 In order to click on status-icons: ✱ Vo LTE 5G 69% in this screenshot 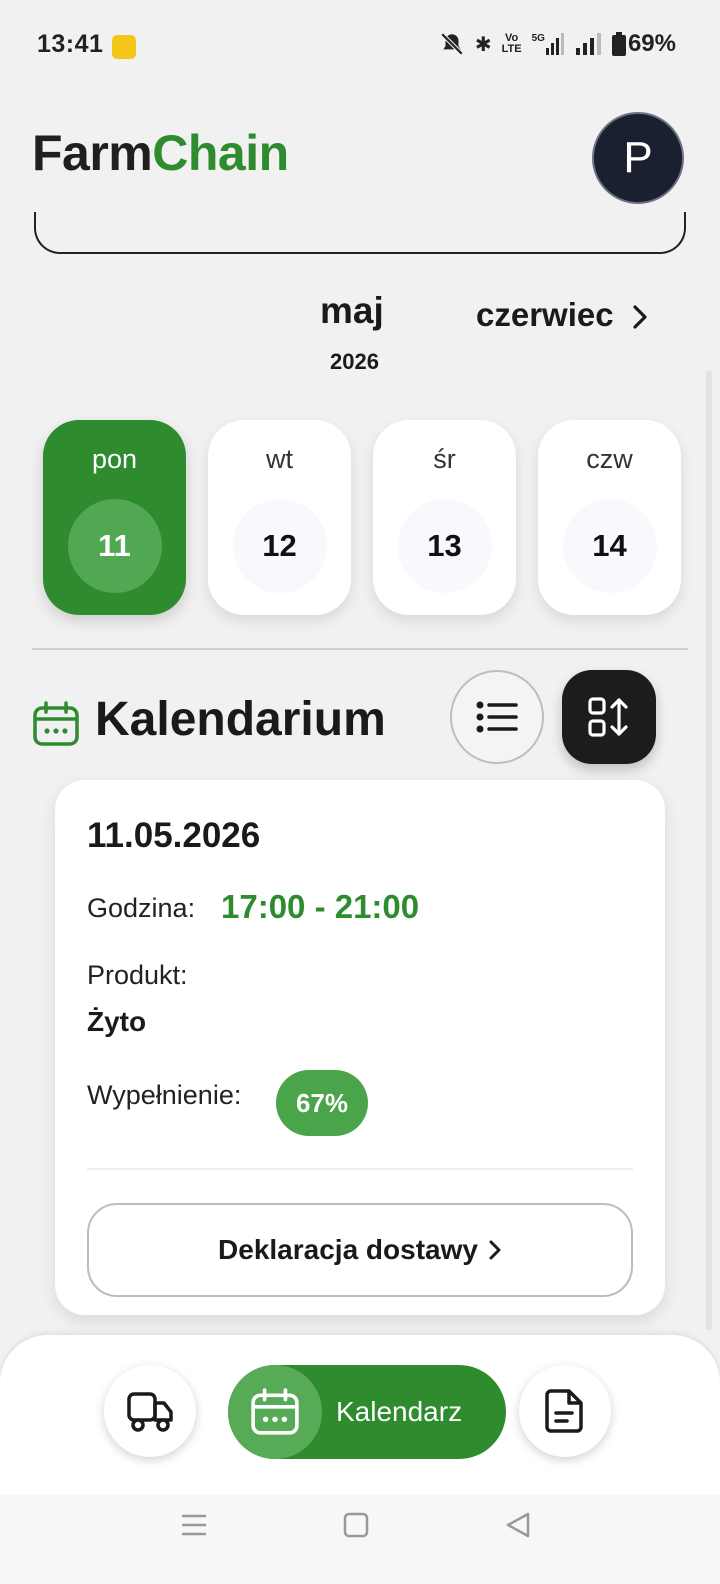, I will do `click(557, 44)`.